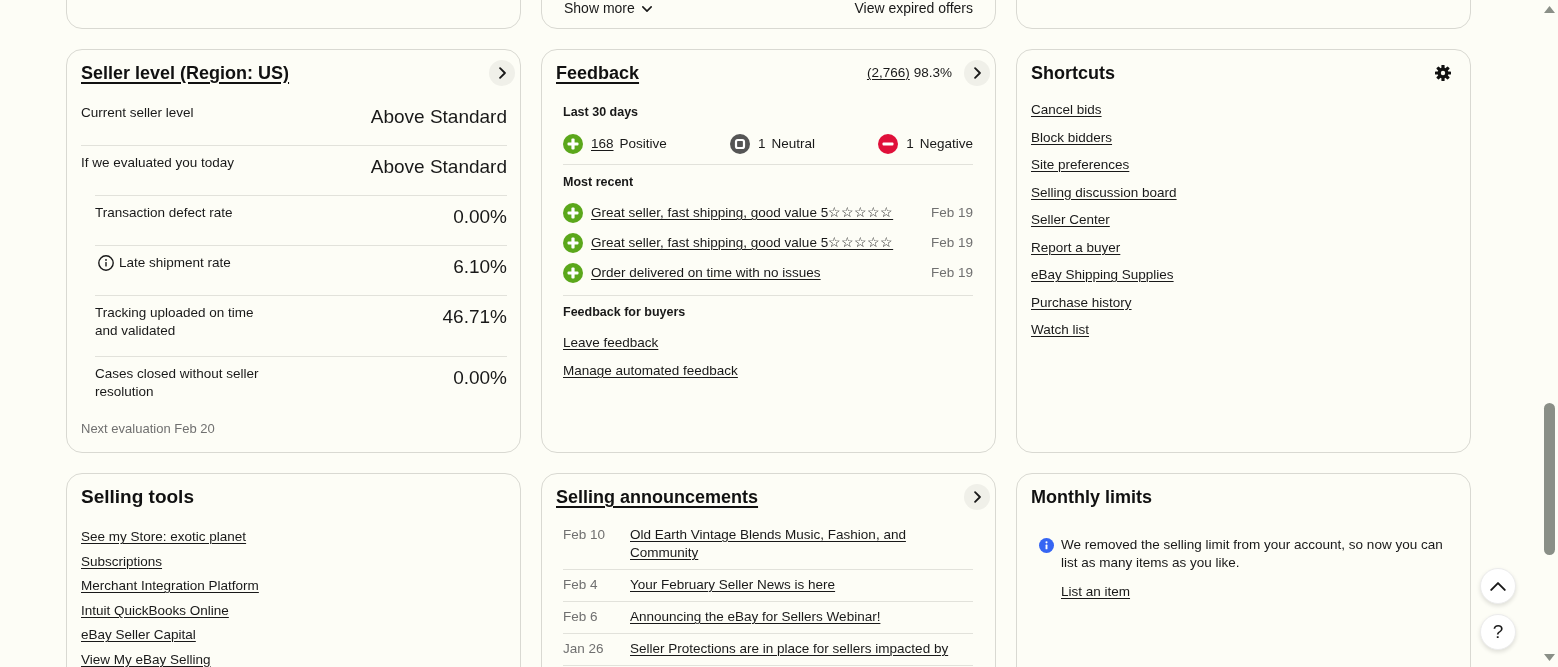 This screenshot has height=667, width=1558. What do you see at coordinates (646, 8) in the screenshot?
I see `chevron-down-icon` at bounding box center [646, 8].